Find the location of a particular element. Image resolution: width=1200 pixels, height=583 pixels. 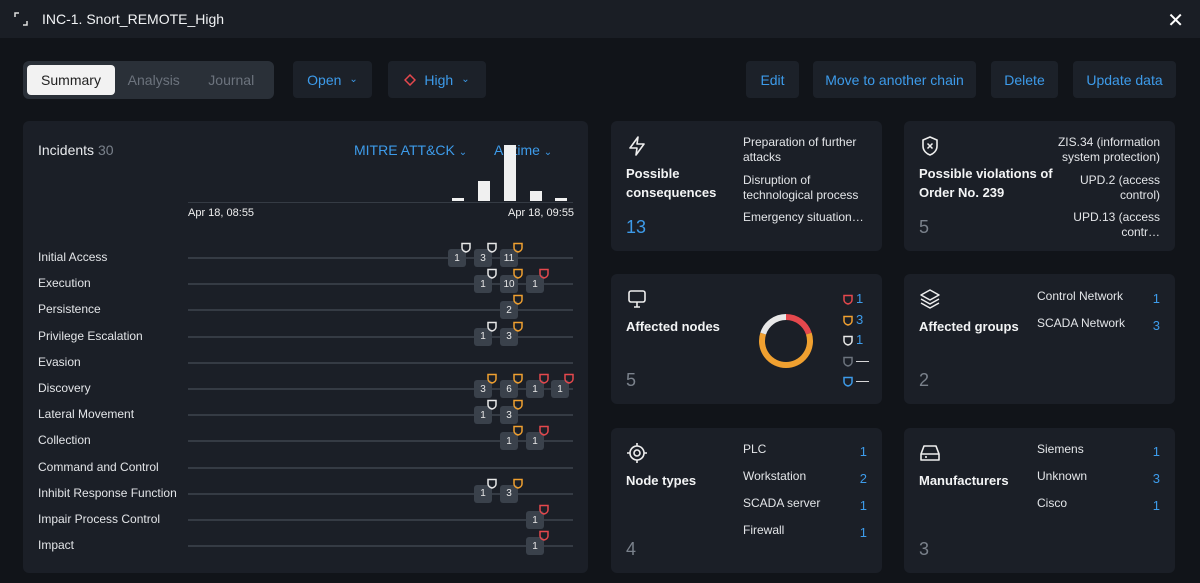

layers-icon is located at coordinates (930, 299).